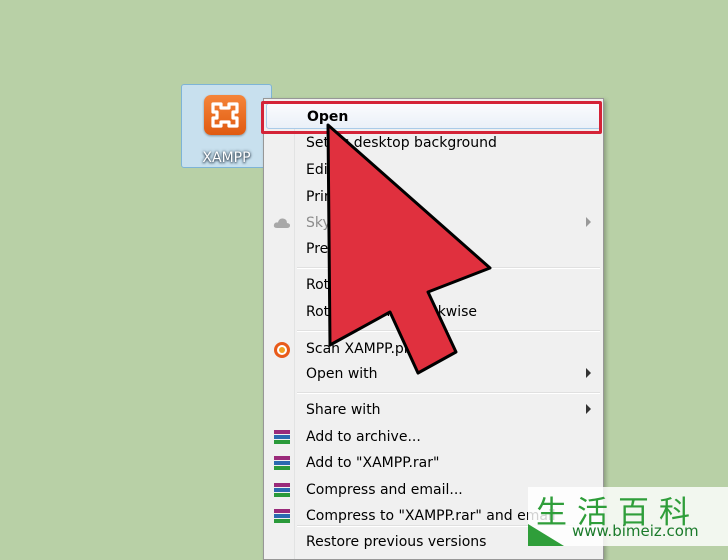 The image size is (728, 560). Describe the element at coordinates (409, 249) in the screenshot. I see `red-arrow-pointer-icon` at that location.